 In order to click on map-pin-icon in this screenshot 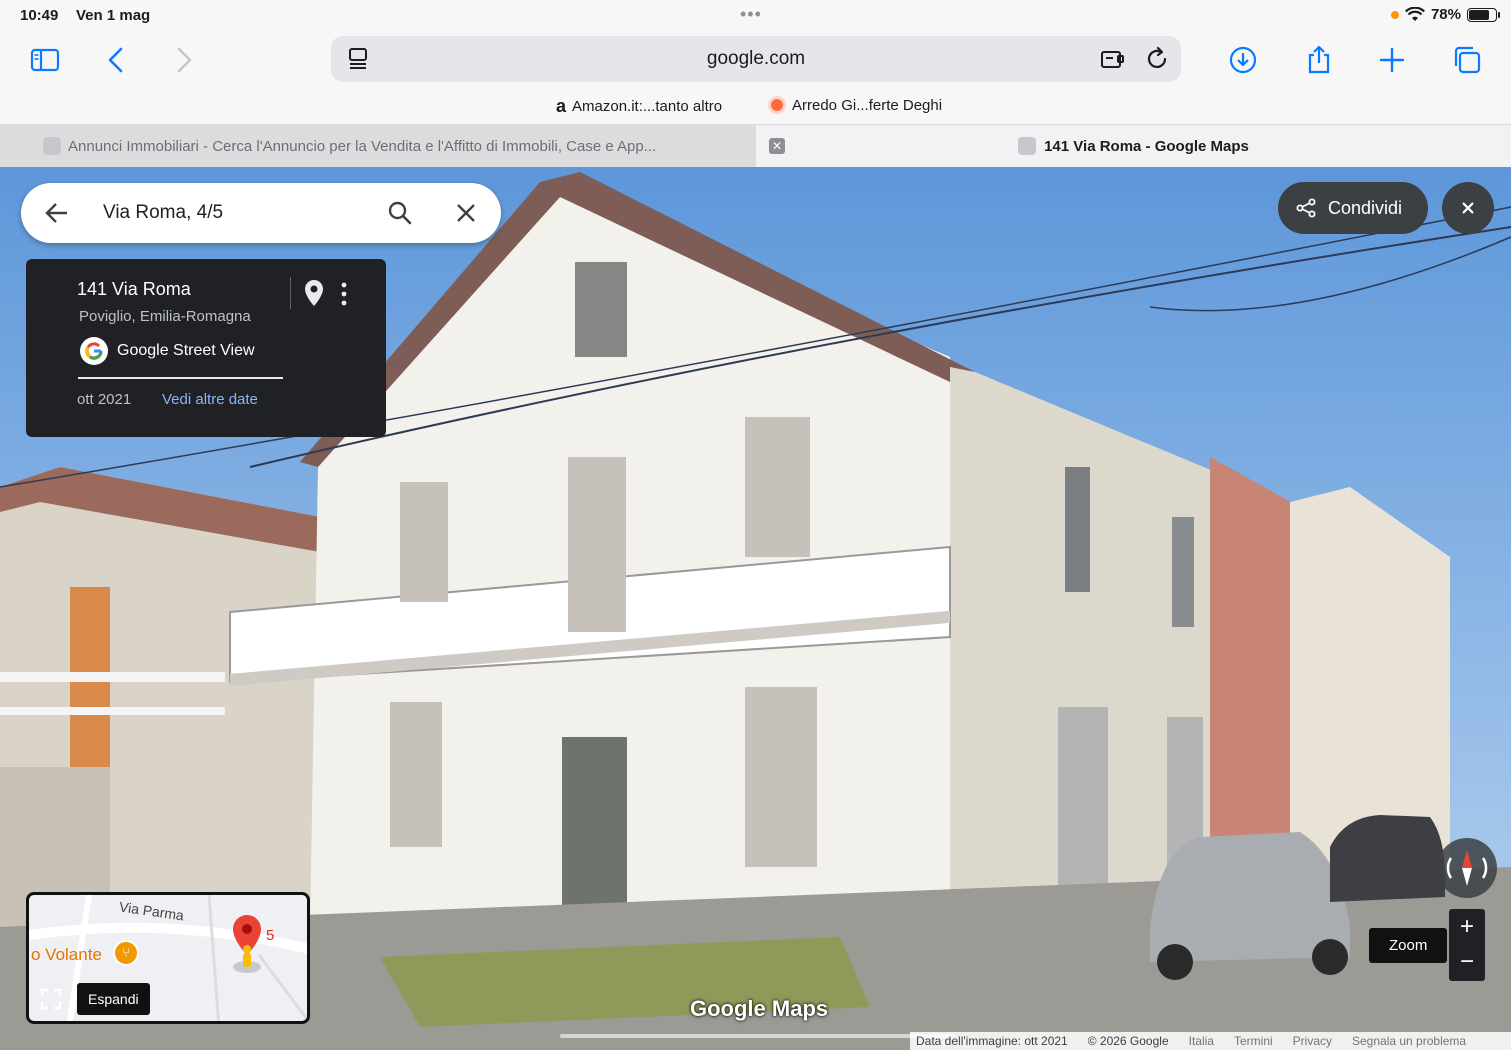, I will do `click(247, 944)`.